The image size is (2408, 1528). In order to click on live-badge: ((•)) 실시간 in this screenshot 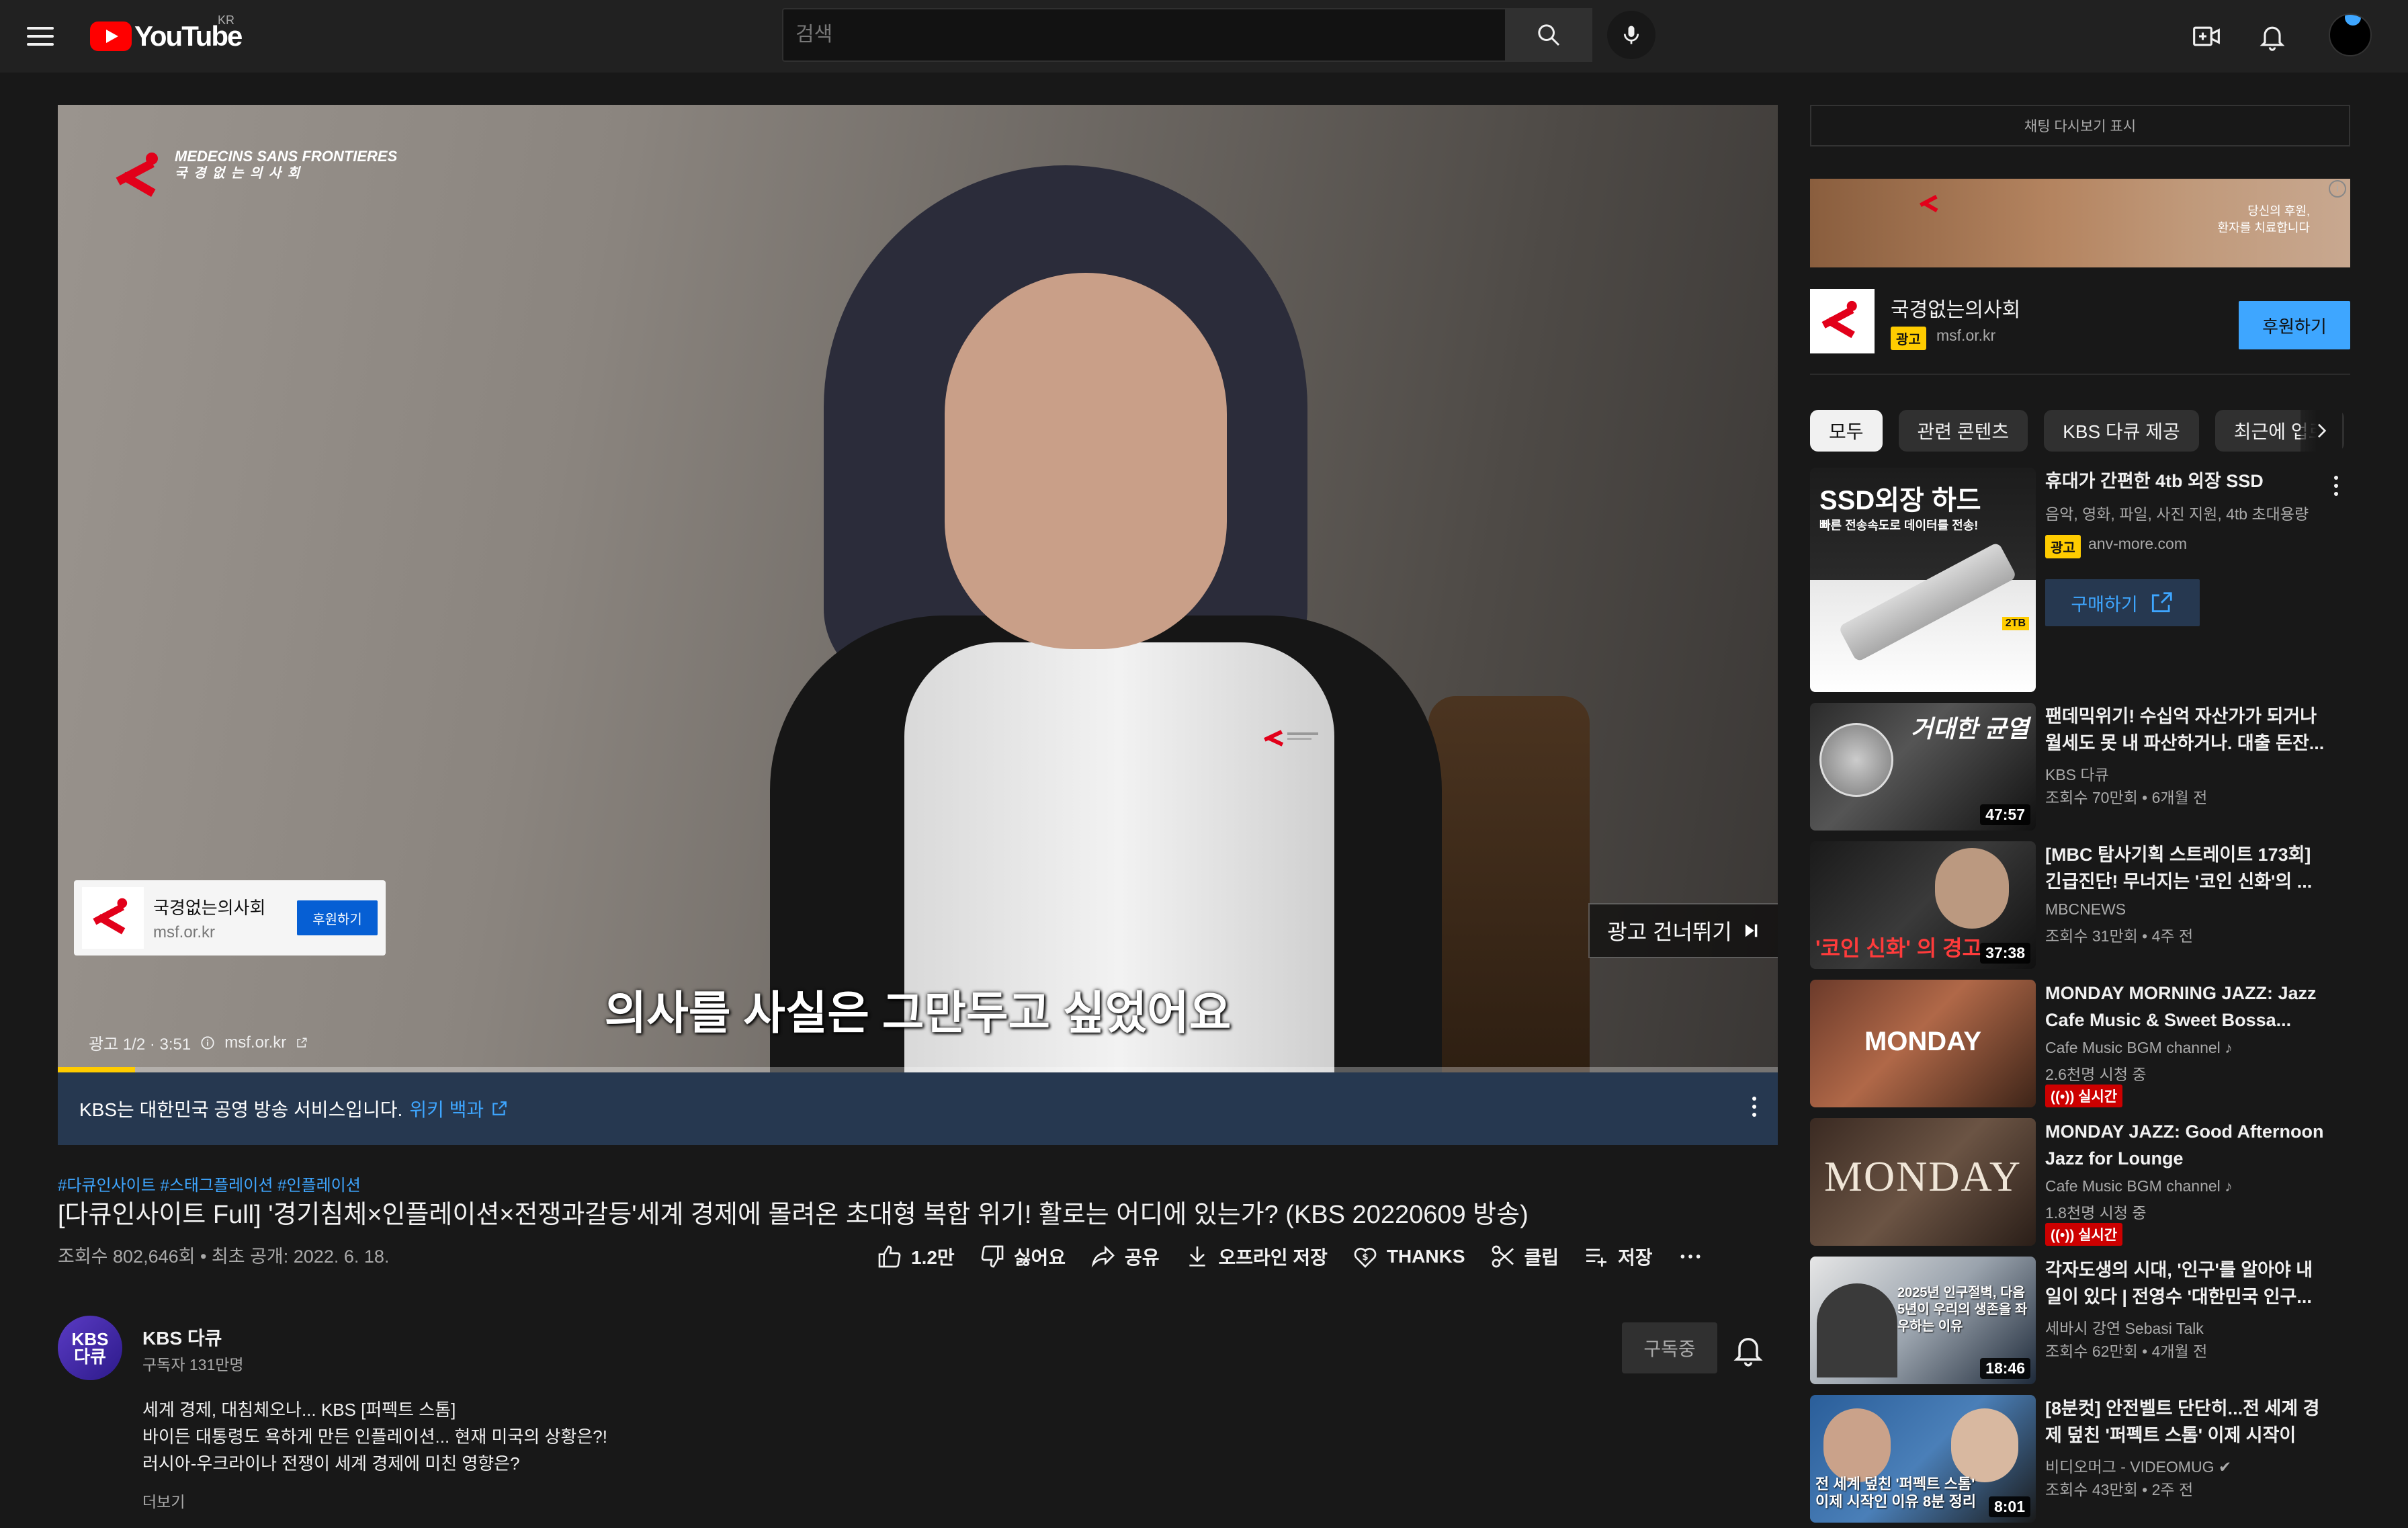, I will do `click(2084, 1096)`.